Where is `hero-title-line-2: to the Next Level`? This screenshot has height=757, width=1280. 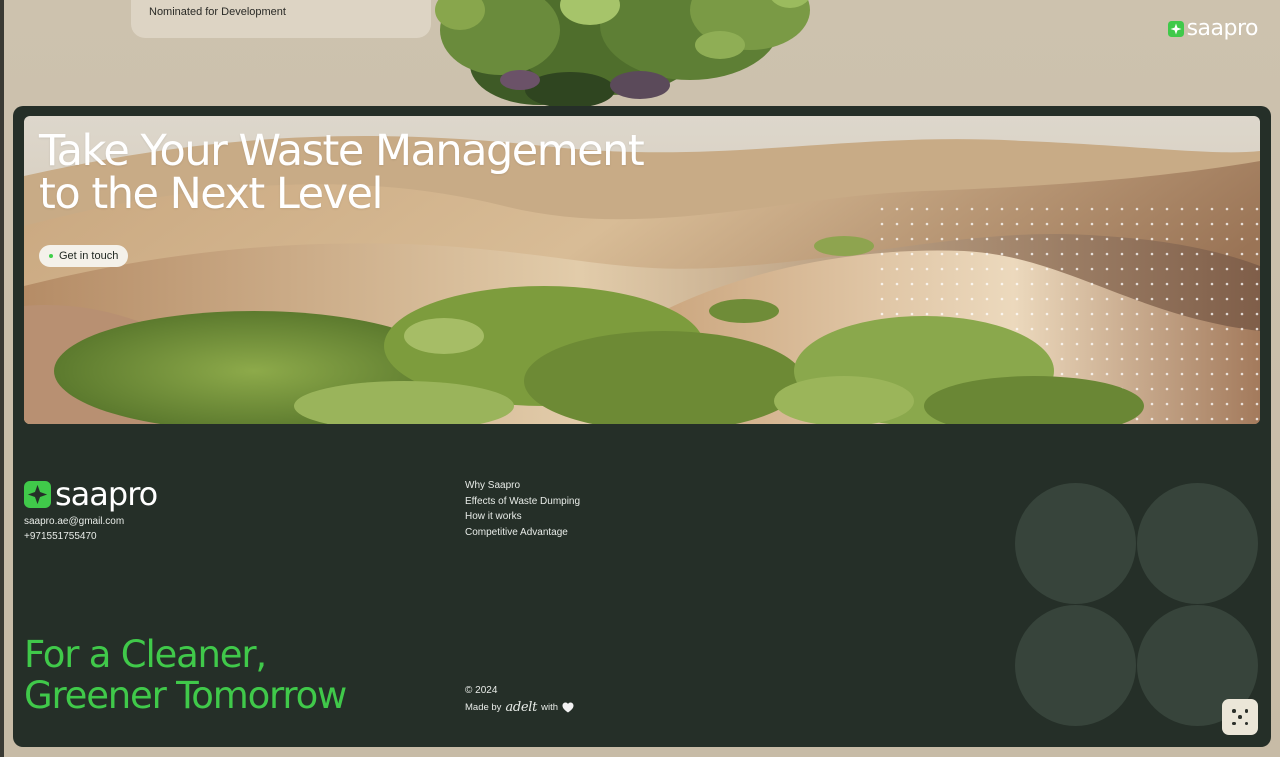
hero-title-line-2: to the Next Level is located at coordinates (211, 194).